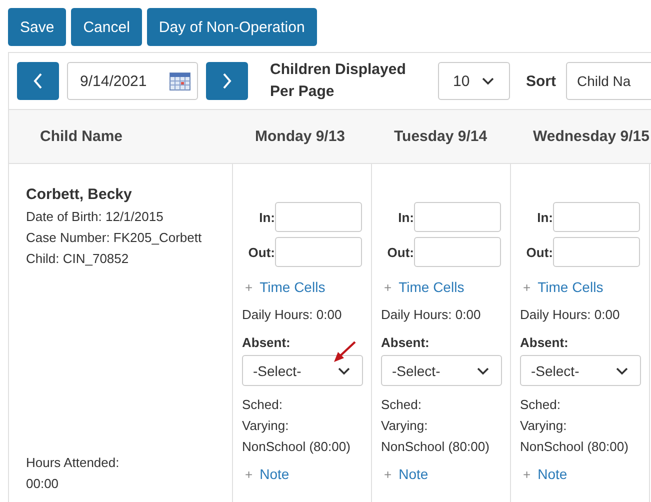 This screenshot has height=502, width=651. I want to click on column-header: Child Name, so click(81, 136).